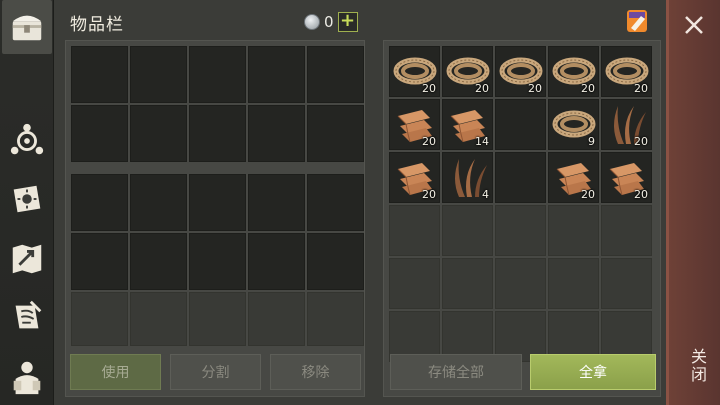 Image resolution: width=720 pixels, height=405 pixels. I want to click on currency-count: 0, so click(329, 22).